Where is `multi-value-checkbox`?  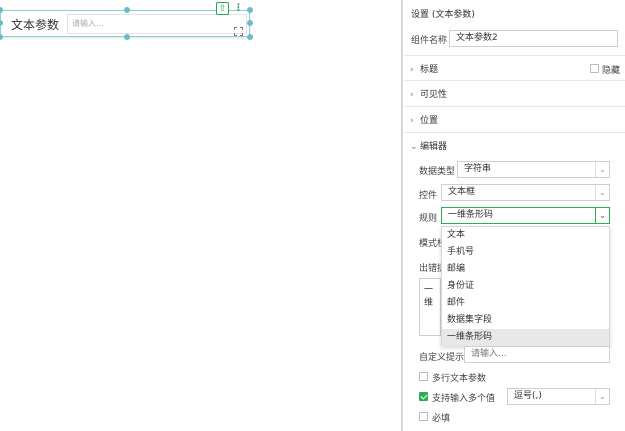 multi-value-checkbox is located at coordinates (423, 396).